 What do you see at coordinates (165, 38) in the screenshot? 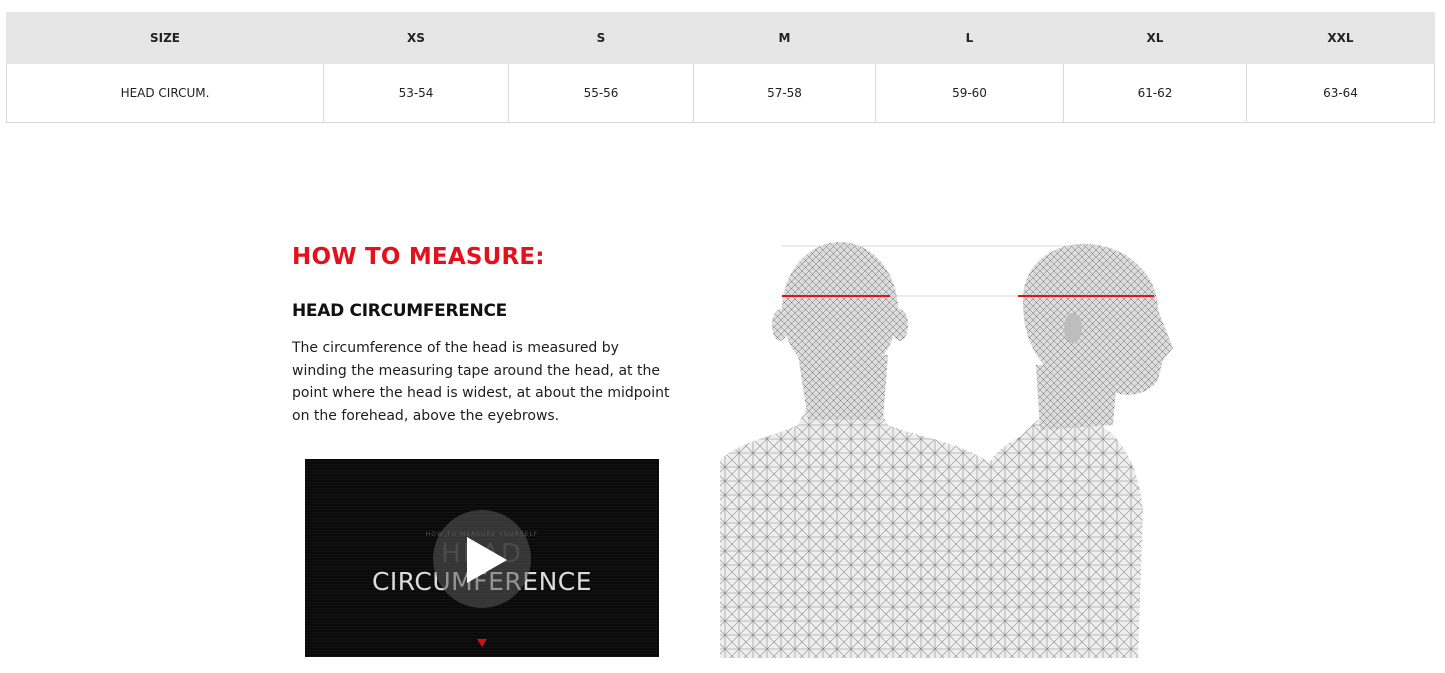
I see `header-size: SIZE` at bounding box center [165, 38].